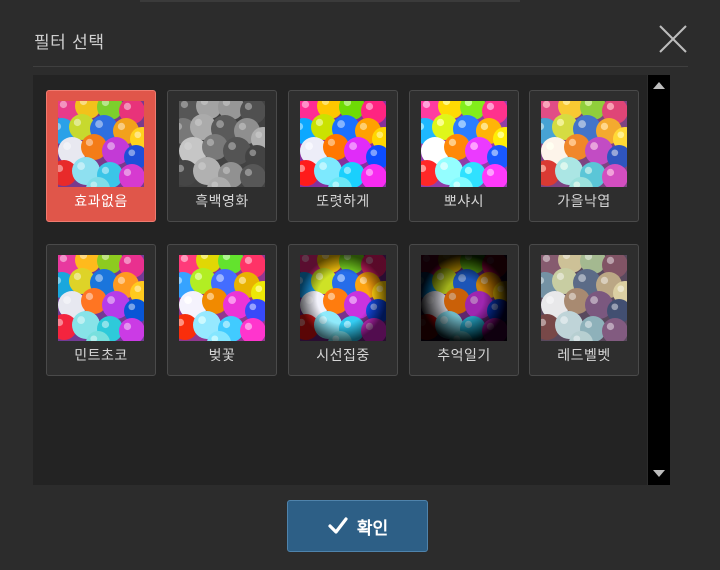  I want to click on filter-label: 흑백영화, so click(222, 202).